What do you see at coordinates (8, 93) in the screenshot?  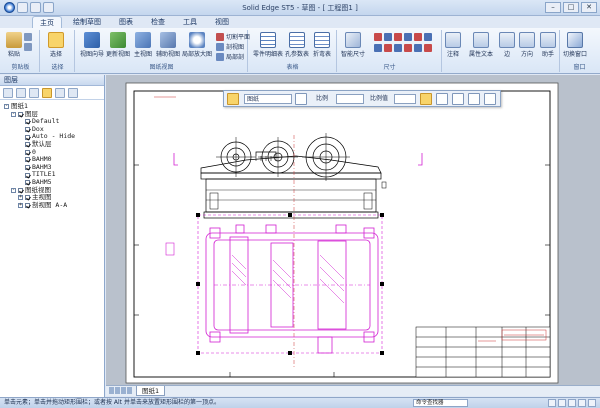 I see `new-layer-icon` at bounding box center [8, 93].